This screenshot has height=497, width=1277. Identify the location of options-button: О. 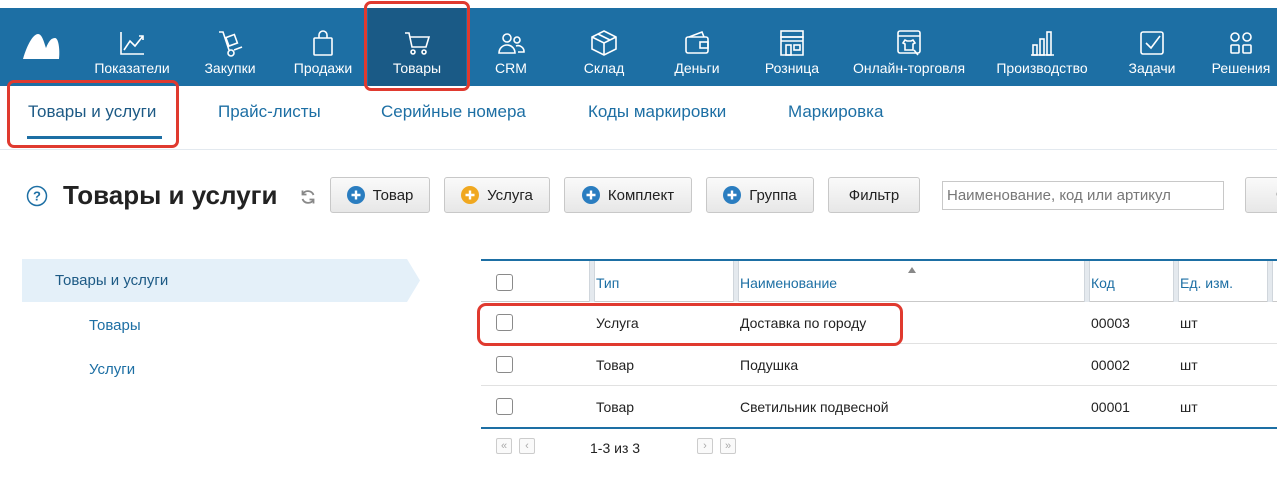
(1261, 195).